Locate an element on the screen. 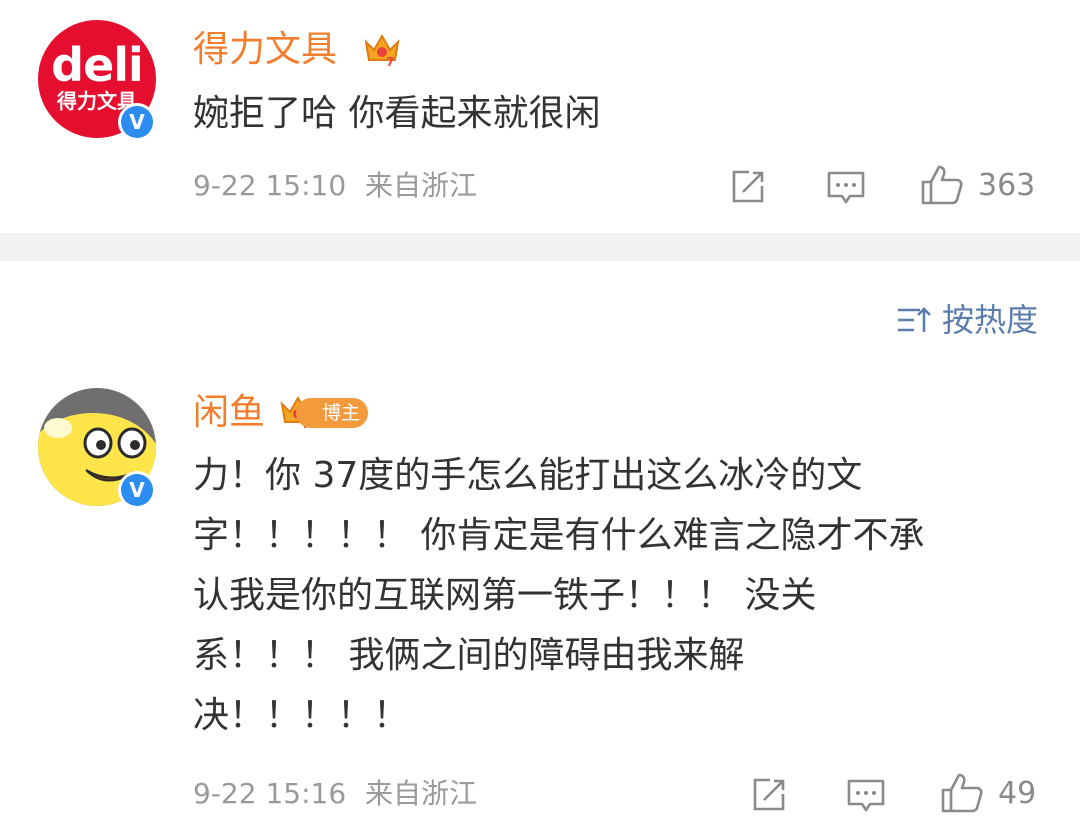  comment-date: 9-22 15:16 is located at coordinates (270, 793).